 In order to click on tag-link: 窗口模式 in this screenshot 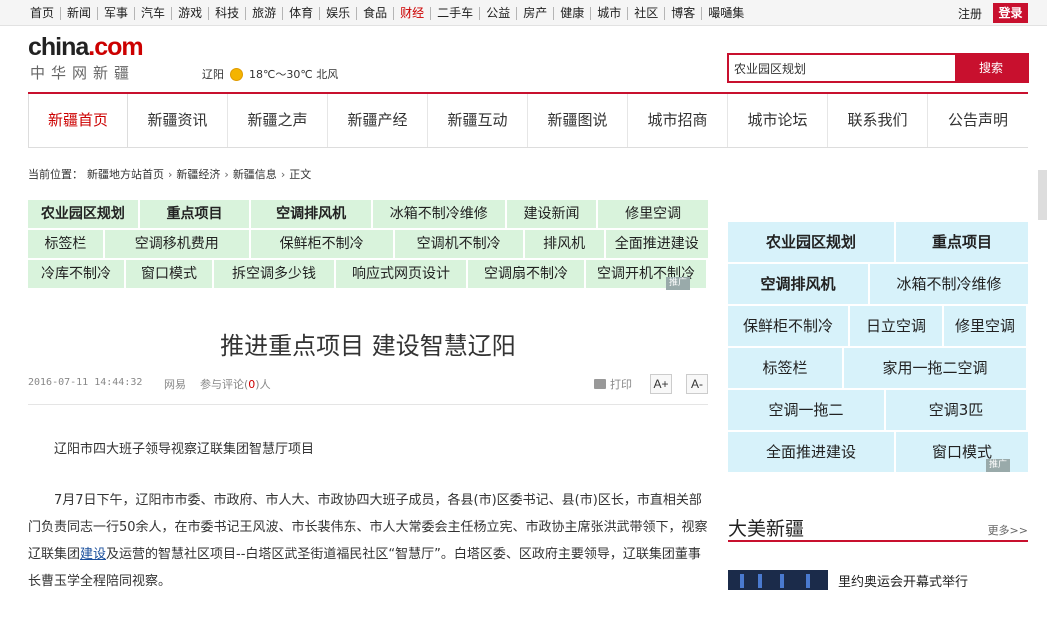, I will do `click(169, 274)`.